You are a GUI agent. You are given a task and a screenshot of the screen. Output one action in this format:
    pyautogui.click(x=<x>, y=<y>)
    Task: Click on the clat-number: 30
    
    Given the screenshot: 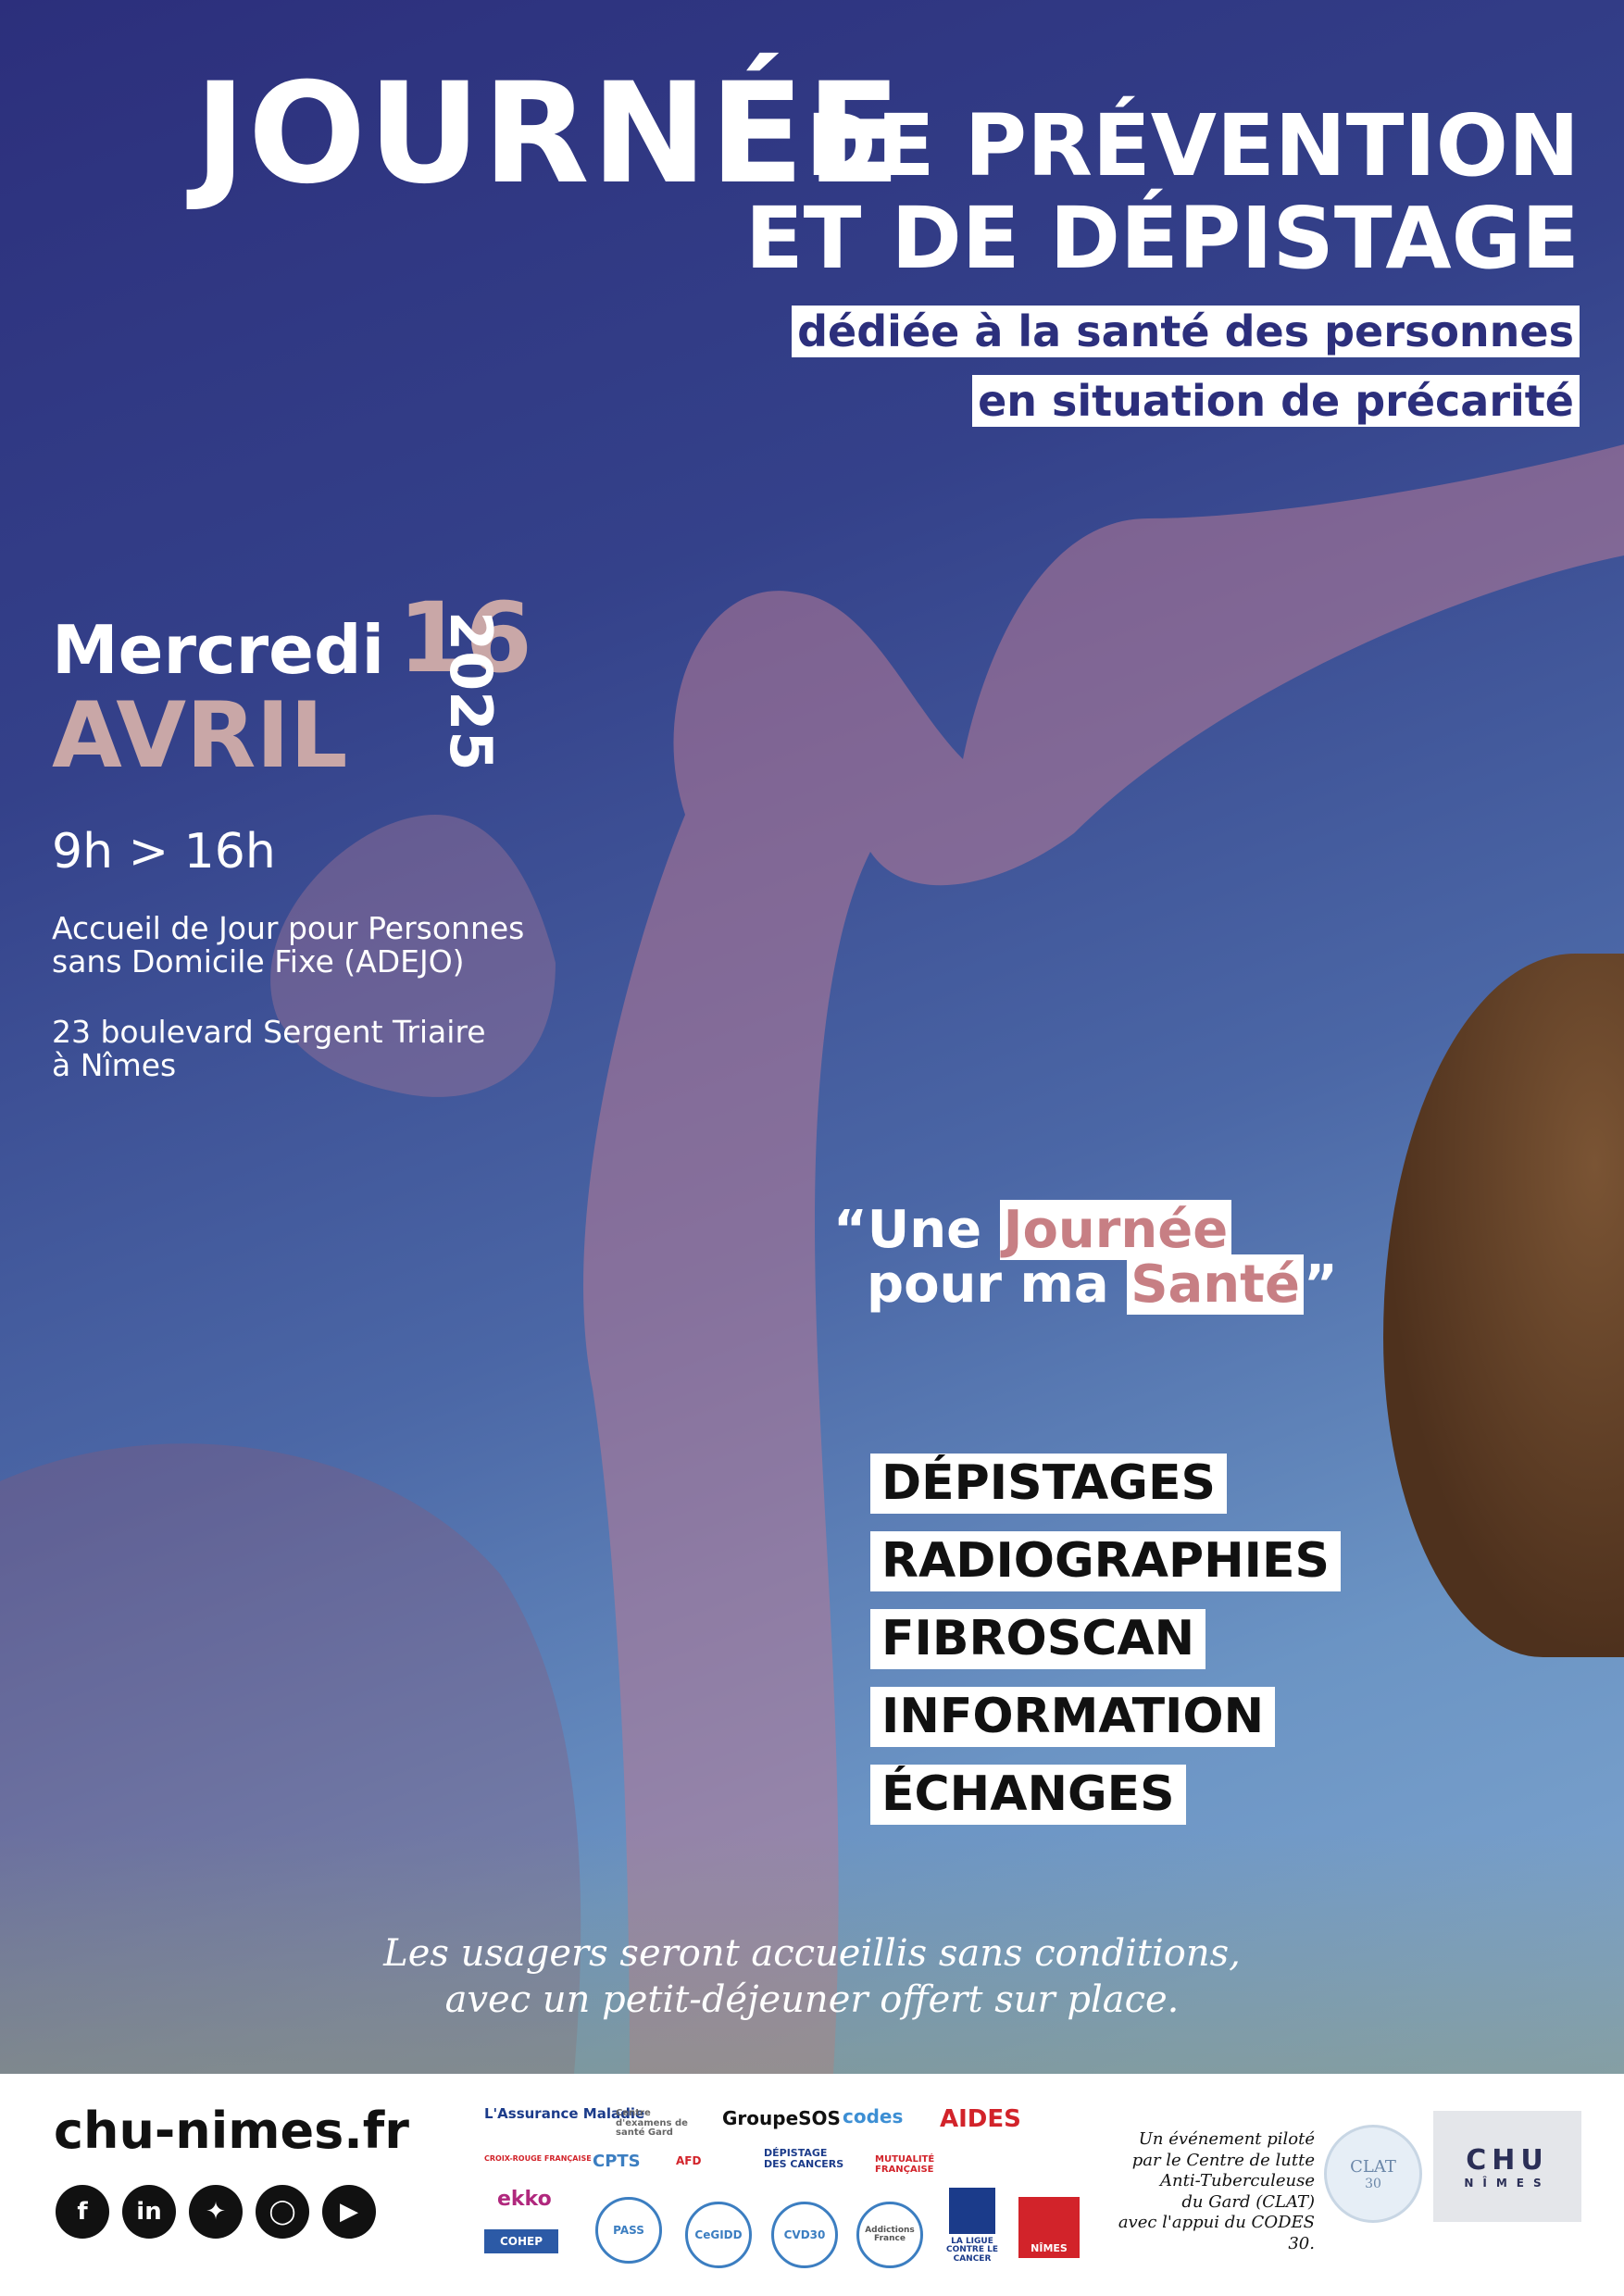 What is the action you would take?
    pyautogui.click(x=1373, y=2183)
    